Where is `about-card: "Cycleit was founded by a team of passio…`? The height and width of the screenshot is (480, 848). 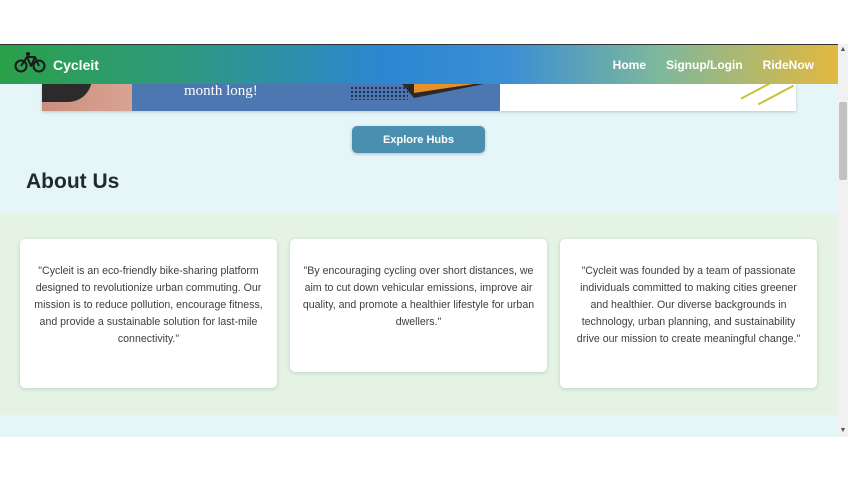
about-card: "Cycleit was founded by a team of passio… is located at coordinates (688, 313).